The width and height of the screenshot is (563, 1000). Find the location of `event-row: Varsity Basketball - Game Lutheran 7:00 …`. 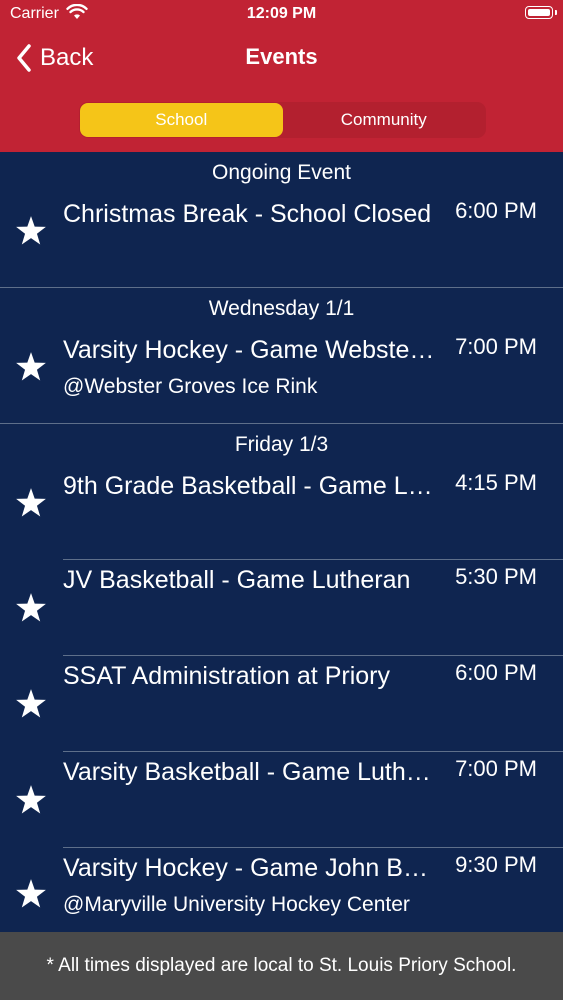

event-row: Varsity Basketball - Game Lutheran 7:00 … is located at coordinates (281, 799).